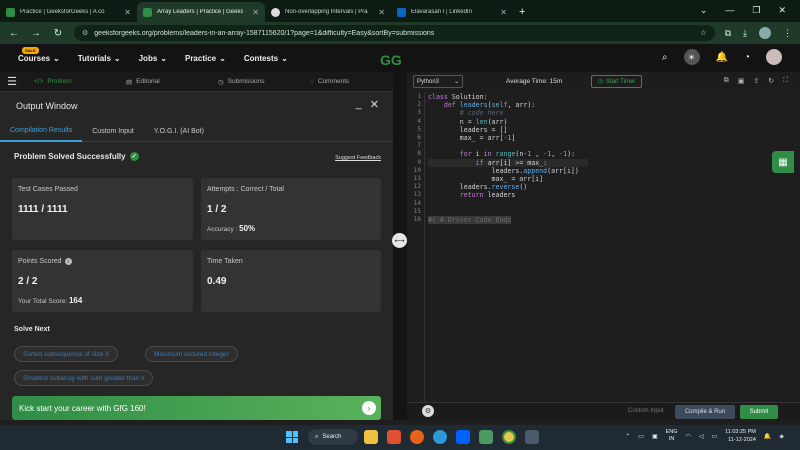 This screenshot has width=800, height=450. Describe the element at coordinates (39, 54) in the screenshot. I see `nav-courses: SALE Courses ⌄` at that location.